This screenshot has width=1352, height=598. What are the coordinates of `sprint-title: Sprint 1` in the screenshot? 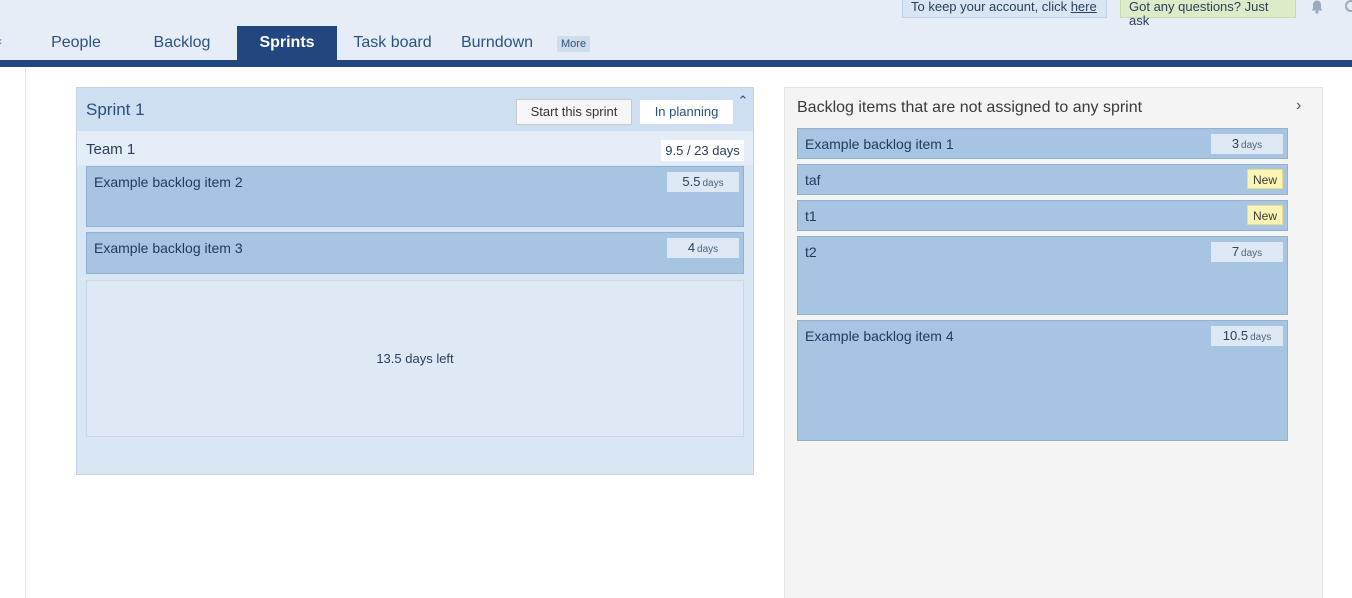 It's located at (115, 110).